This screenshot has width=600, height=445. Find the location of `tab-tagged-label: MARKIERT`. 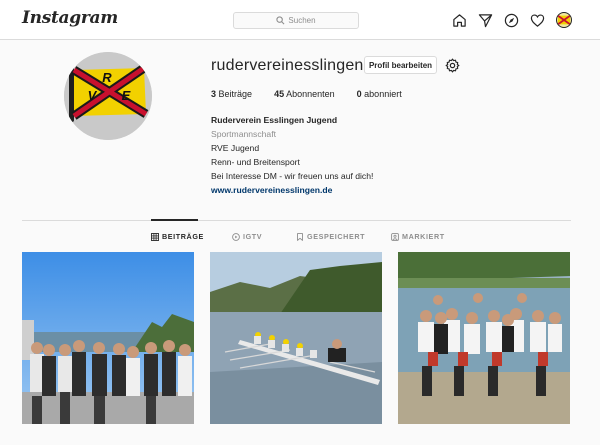

tab-tagged-label: MARKIERT is located at coordinates (423, 236).